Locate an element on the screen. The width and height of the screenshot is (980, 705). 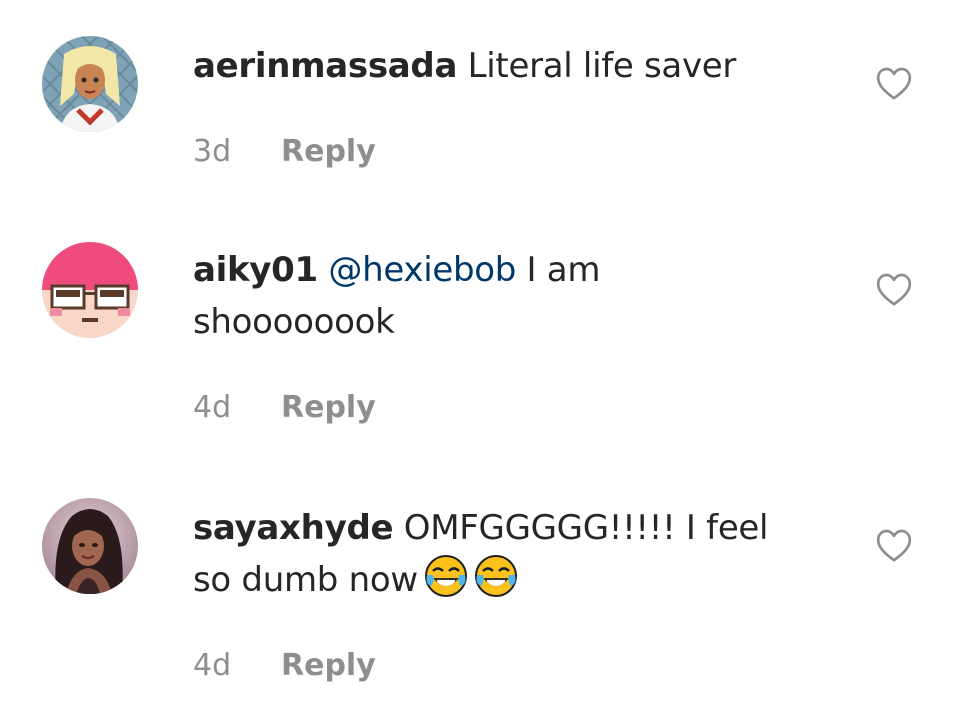
comment-username: aerinmassada is located at coordinates (325, 66).